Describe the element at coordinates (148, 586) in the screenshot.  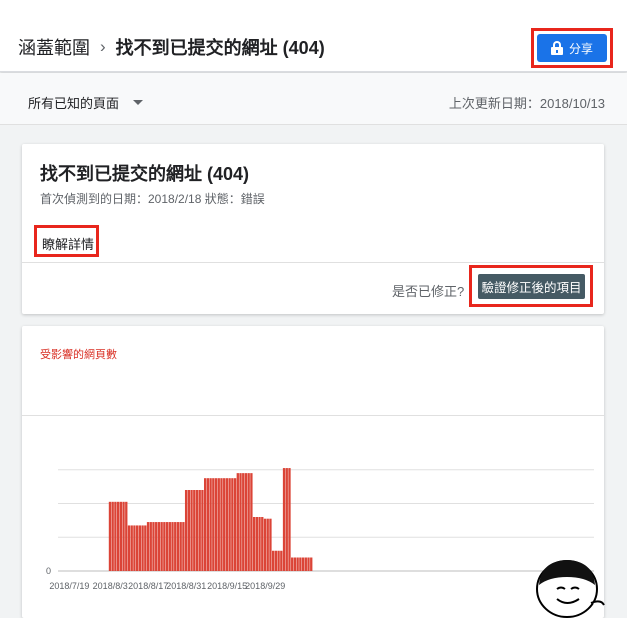
I see `x-tick-label: 2018/8/17` at that location.